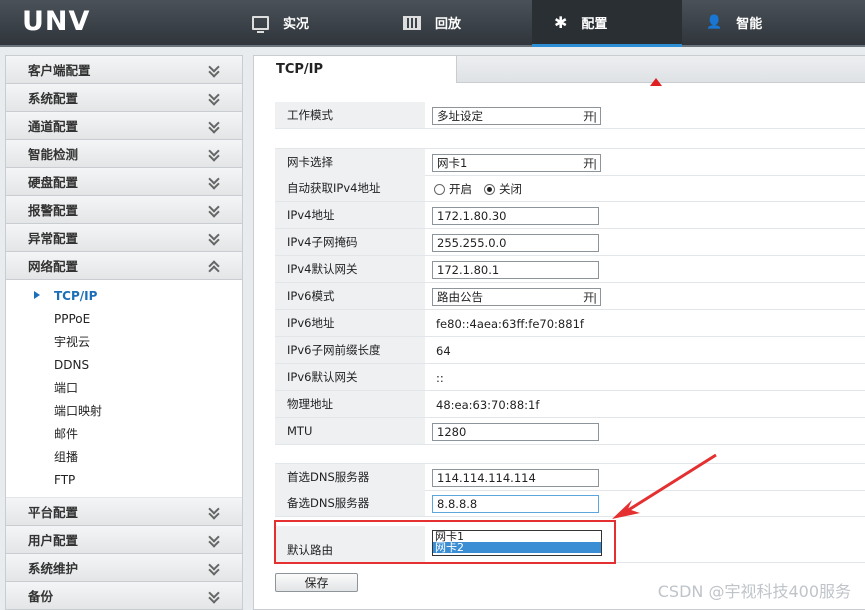 This screenshot has height=610, width=865. What do you see at coordinates (350, 377) in the screenshot?
I see `ipv6-gateway-label: IPv6默认网关` at bounding box center [350, 377].